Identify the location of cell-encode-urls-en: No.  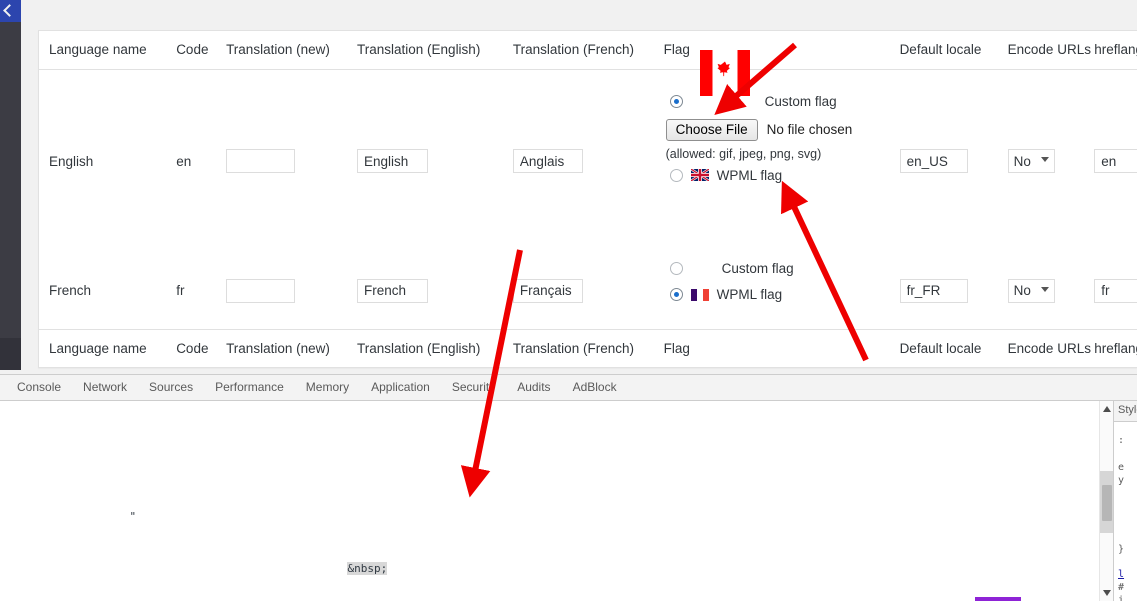
(1051, 161).